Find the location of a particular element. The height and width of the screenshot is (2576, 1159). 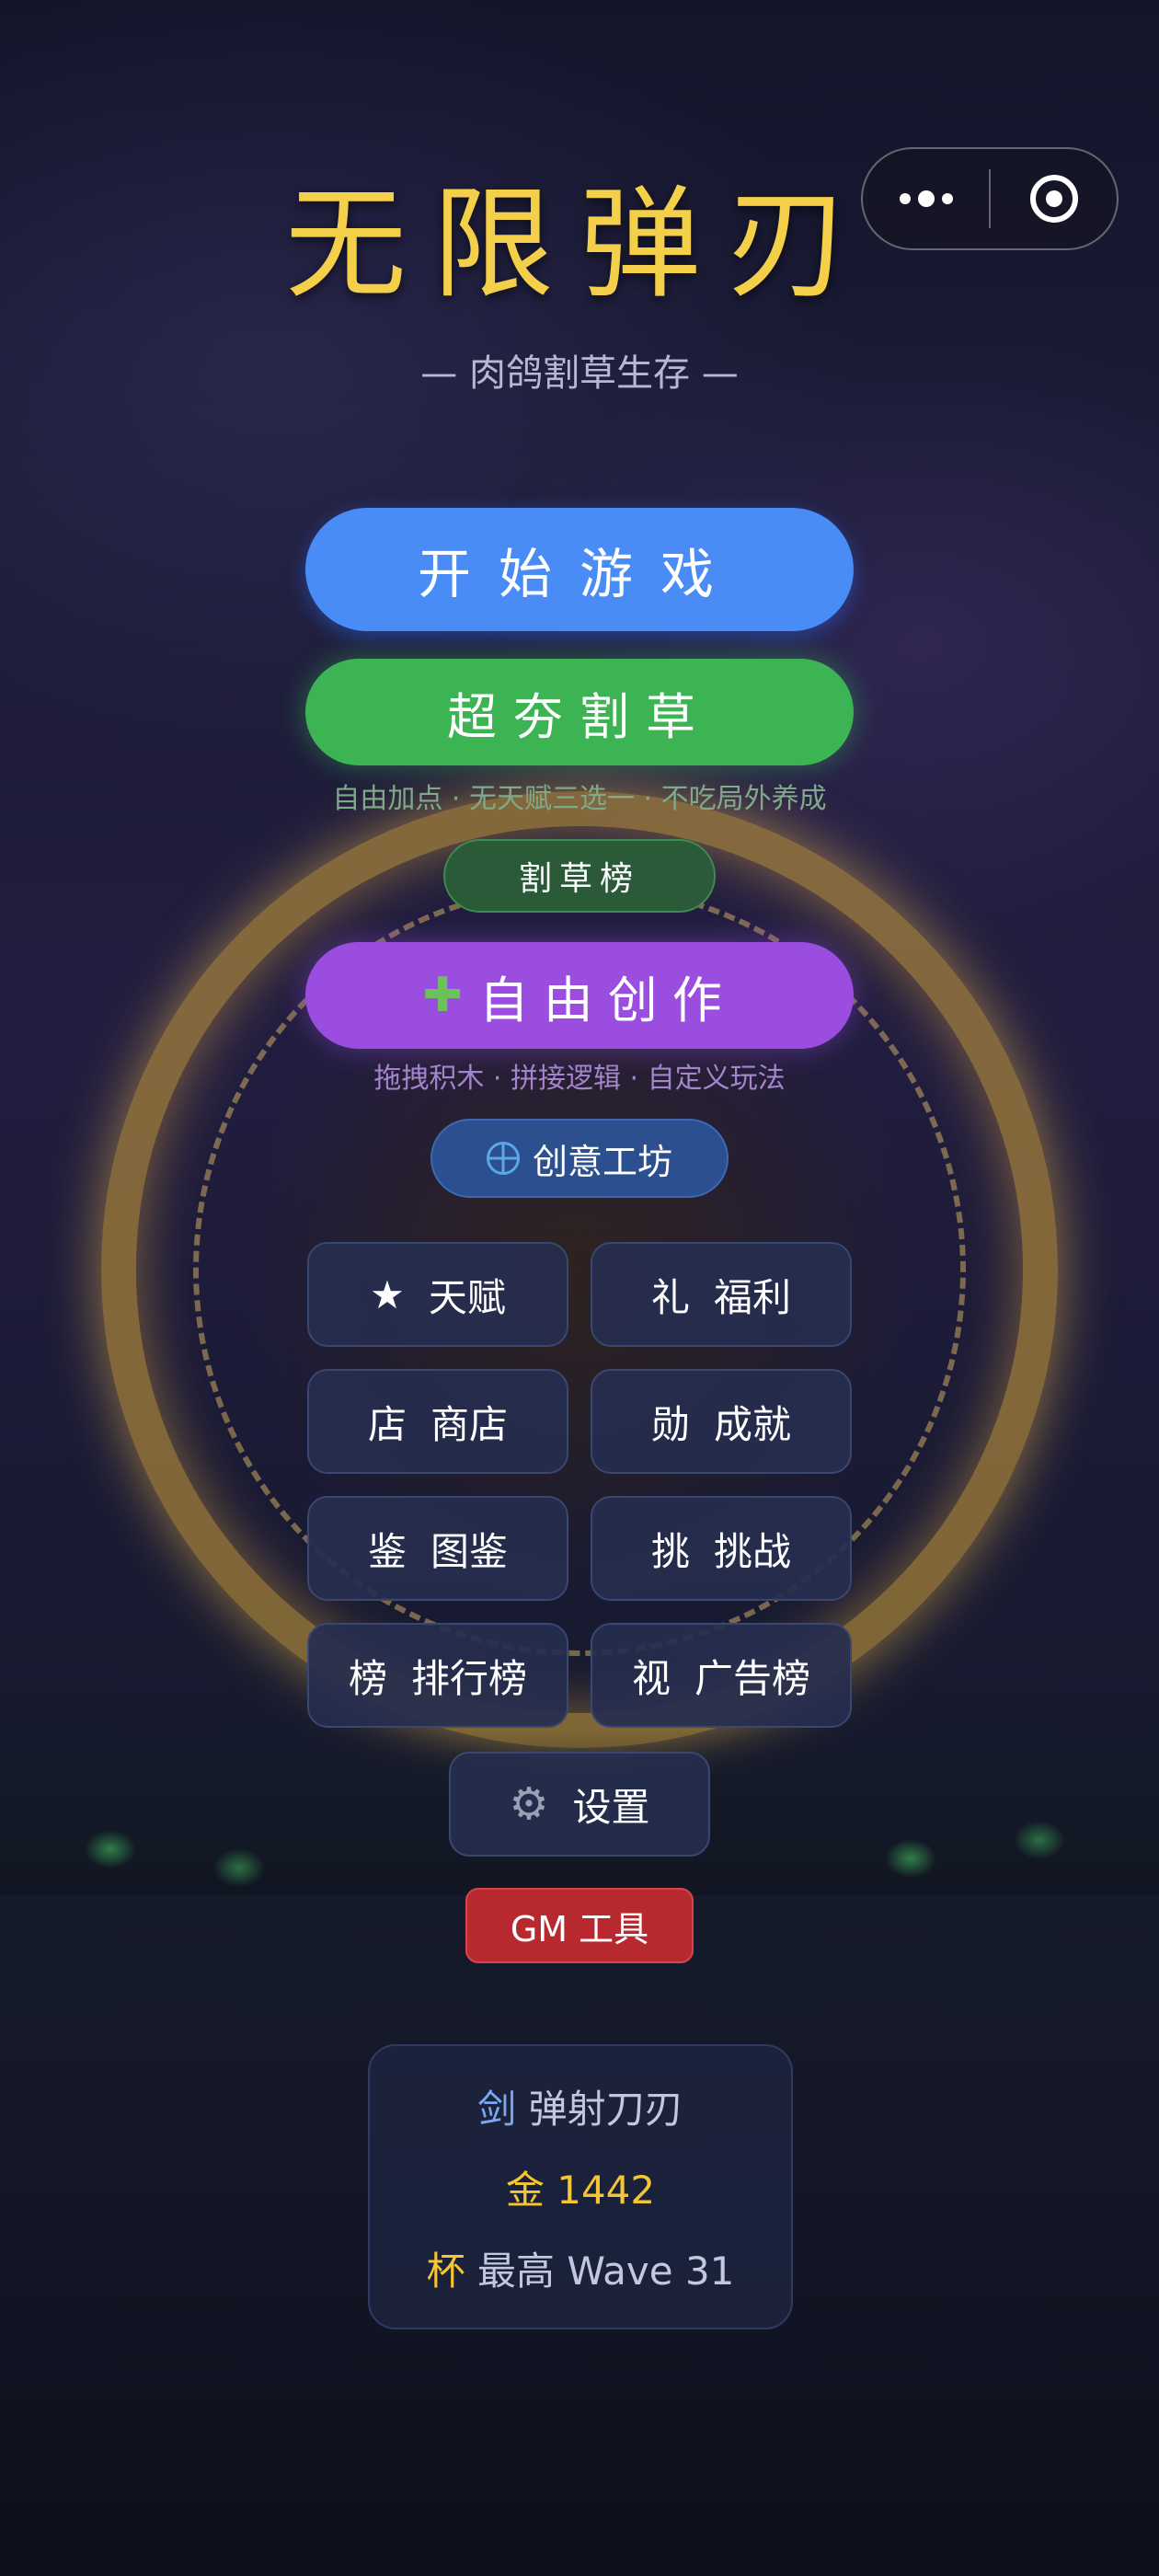

mow-mode-hint: 自由加点 · 无天赋三选一 · 不吃局外养成 is located at coordinates (579, 799).